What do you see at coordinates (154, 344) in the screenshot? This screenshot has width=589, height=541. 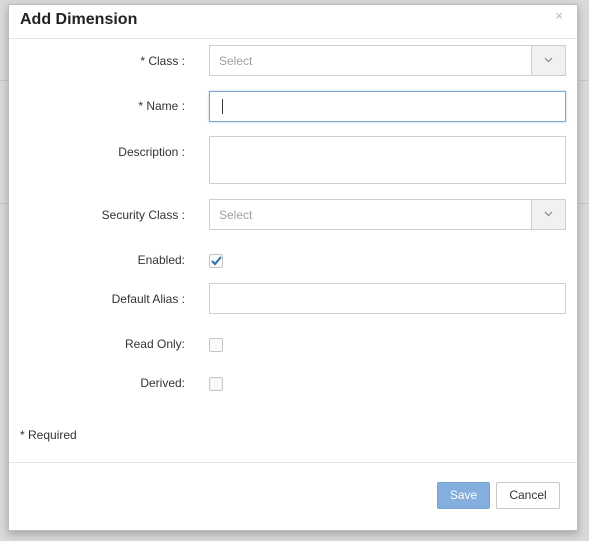 I see `read-only-label: Read Only:` at bounding box center [154, 344].